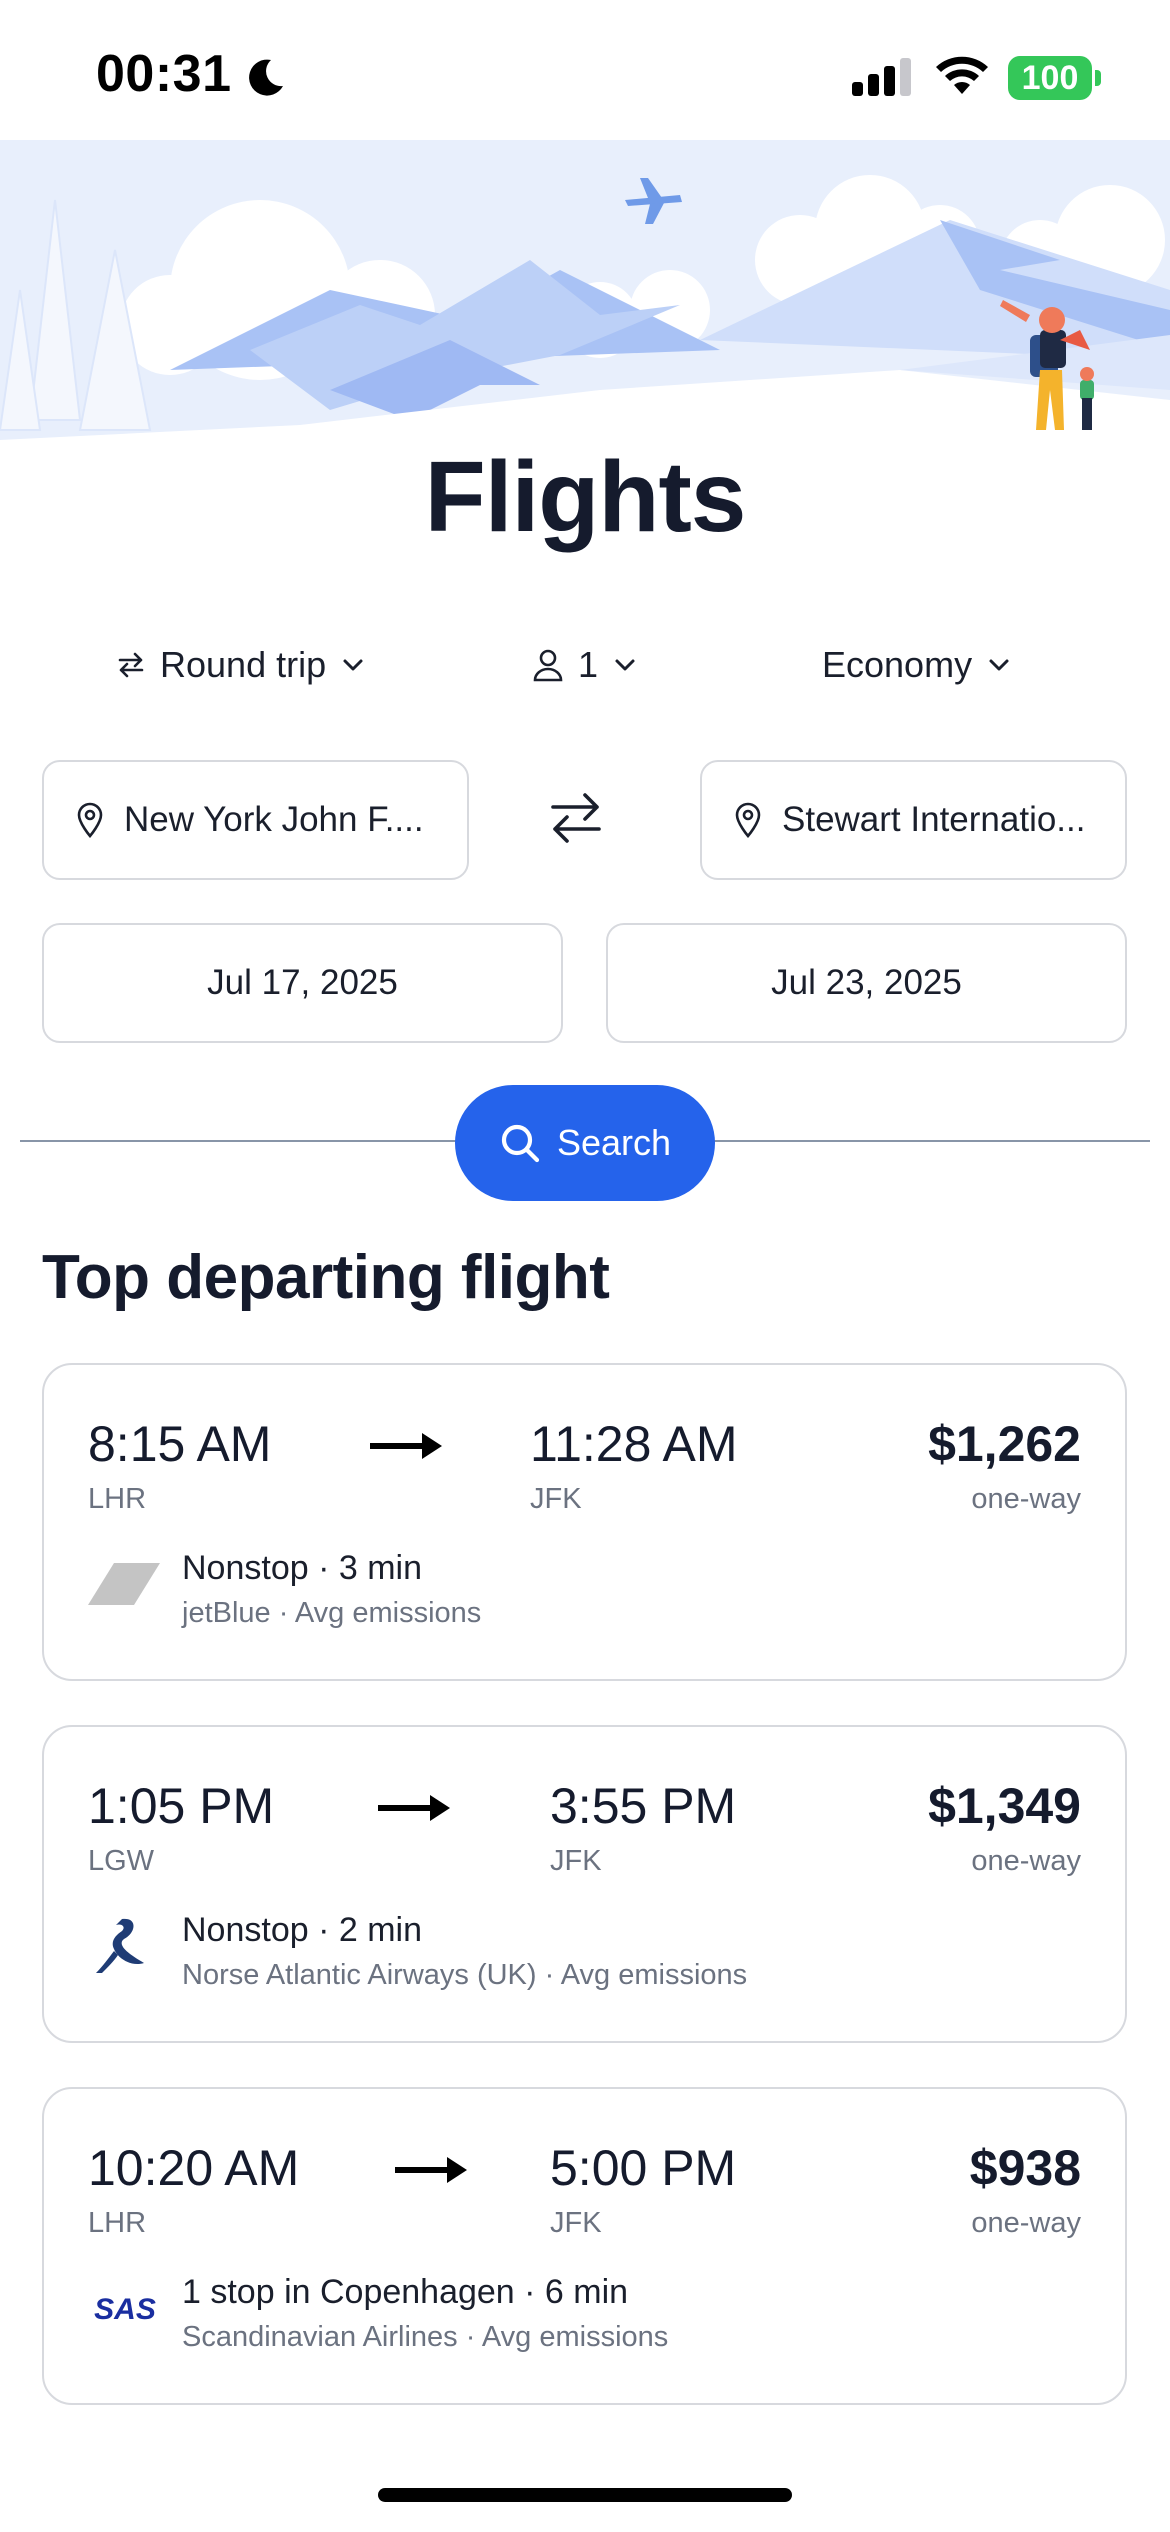 This screenshot has width=1170, height=2532. What do you see at coordinates (405, 2292) in the screenshot?
I see `flight-summary: 1 stop in Copenhagen · 6 min` at bounding box center [405, 2292].